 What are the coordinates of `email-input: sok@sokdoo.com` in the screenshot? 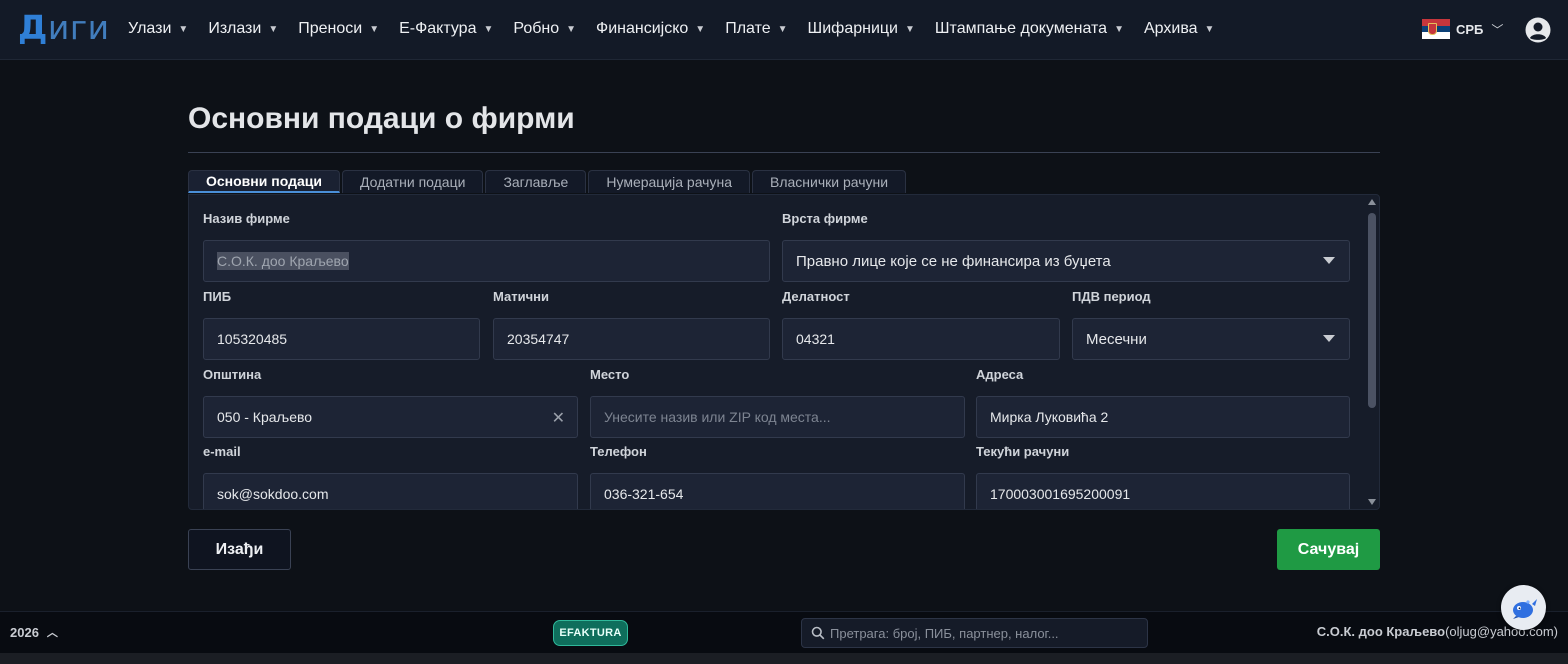 It's located at (390, 491).